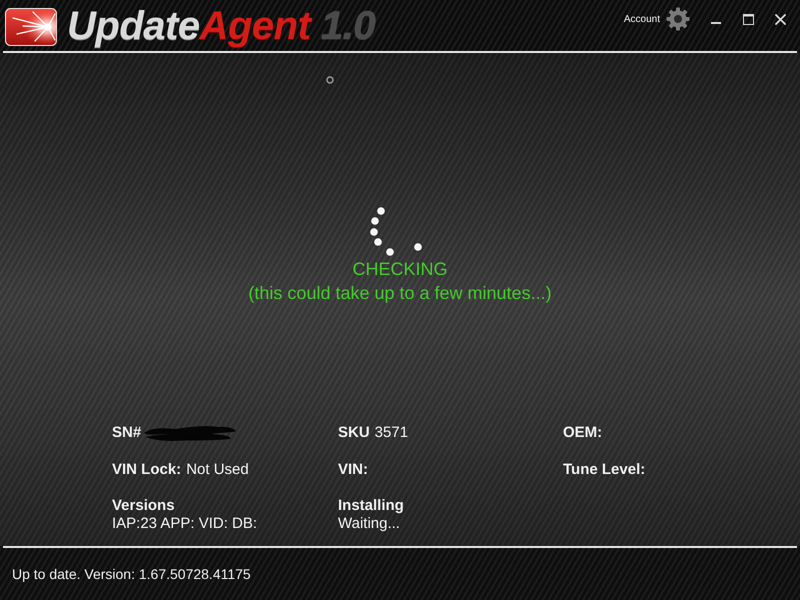  Describe the element at coordinates (353, 470) in the screenshot. I see `field-label: VIN:` at that location.